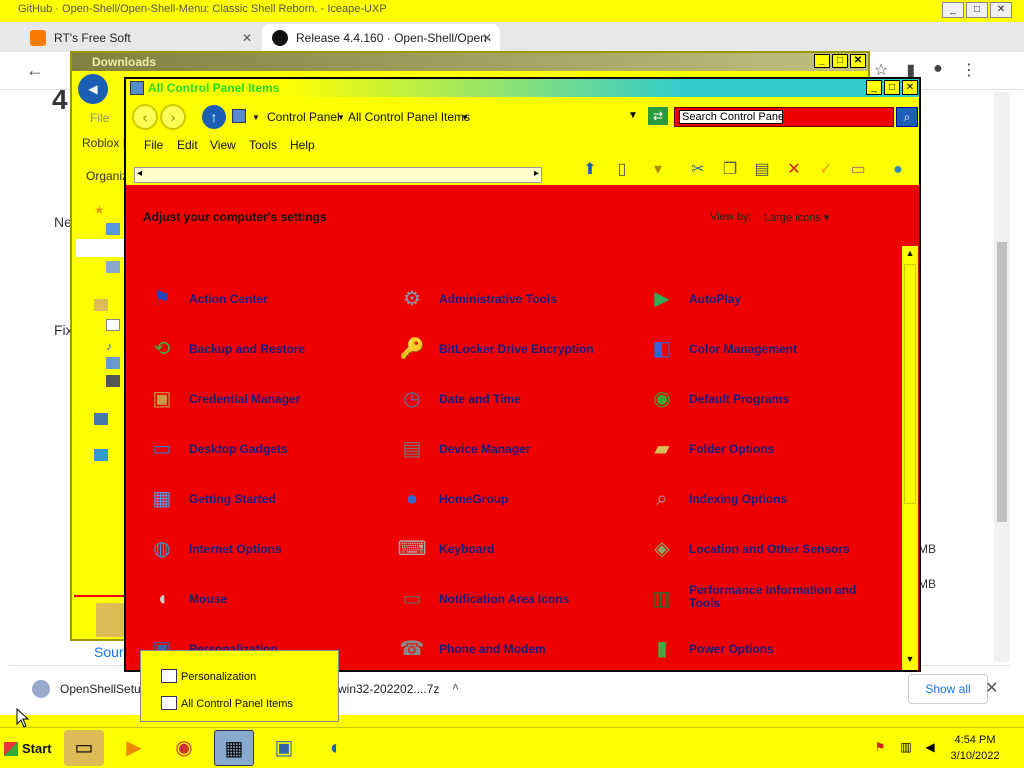 This screenshot has height=768, width=1024. I want to click on documents-icon, so click(113, 325).